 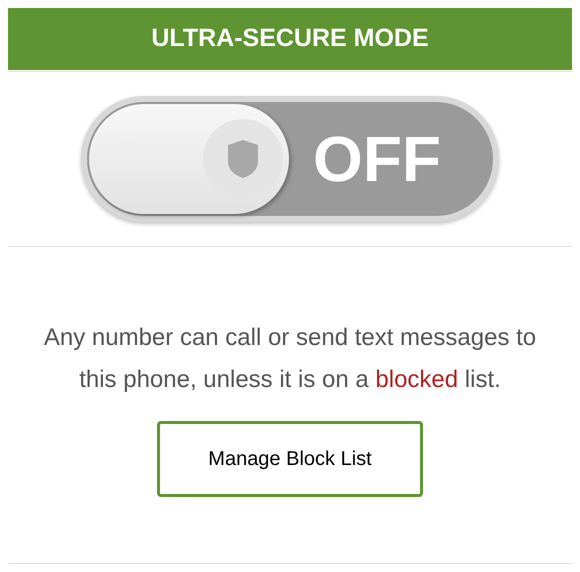 I want to click on header-title: ULTRA-SECURE MODE, so click(x=290, y=38).